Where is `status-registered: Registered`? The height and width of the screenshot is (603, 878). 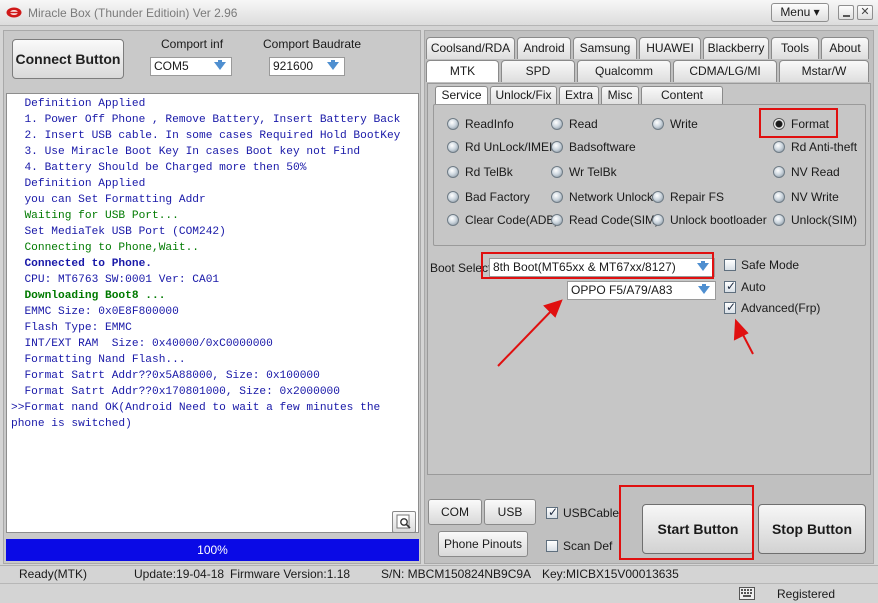 status-registered: Registered is located at coordinates (806, 594).